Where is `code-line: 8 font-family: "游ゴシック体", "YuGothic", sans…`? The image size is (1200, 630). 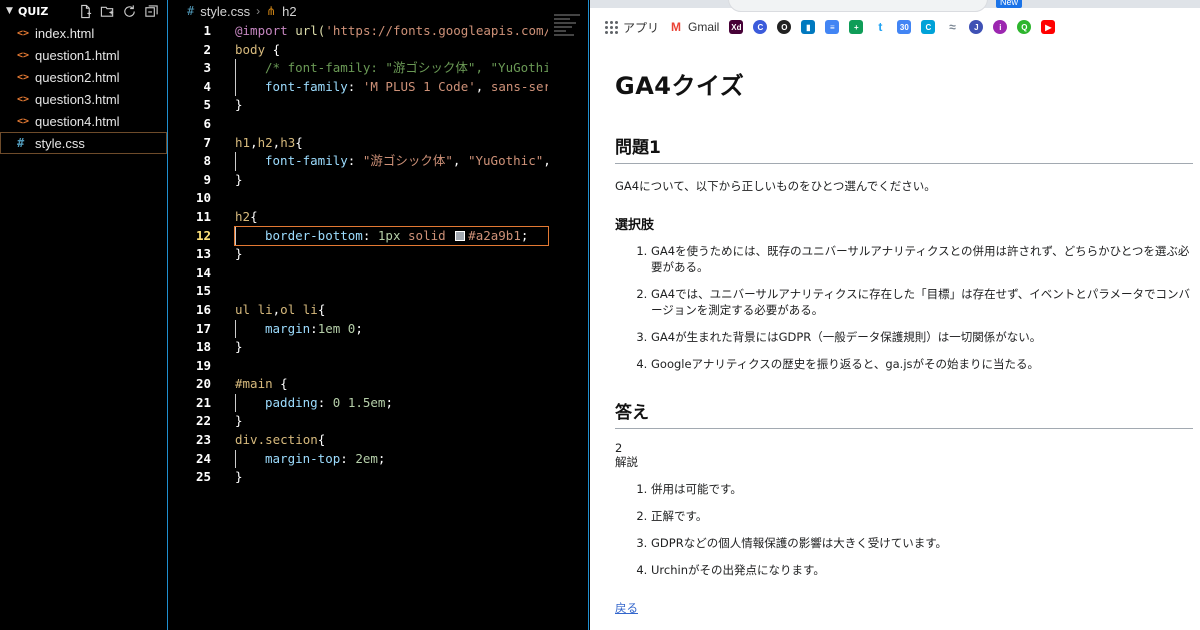 code-line: 8 font-family: "游ゴシック体", "YuGothic", sans… is located at coordinates (378, 161).